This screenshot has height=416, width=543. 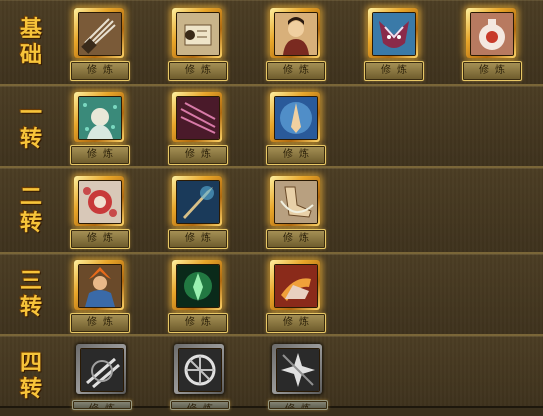 I want to click on flame-kick-icon, so click(x=296, y=286).